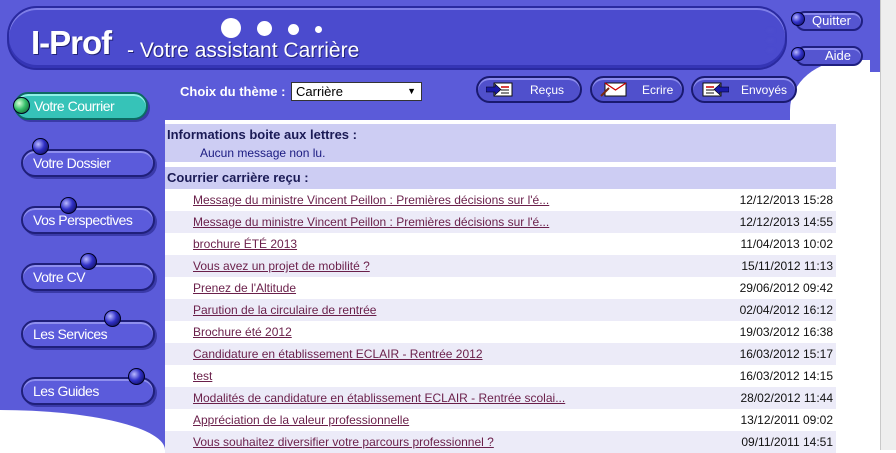  I want to click on nav-label: Votre Dossier, so click(72, 163).